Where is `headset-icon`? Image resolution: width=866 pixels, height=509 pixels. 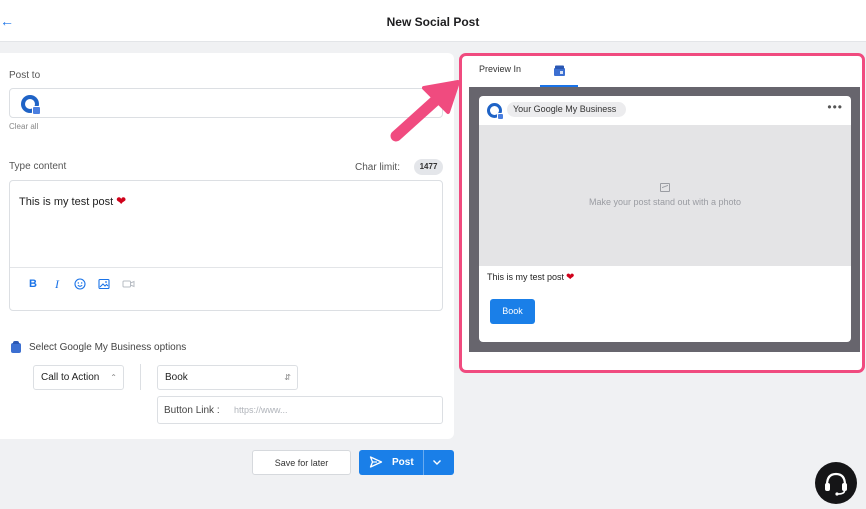 headset-icon is located at coordinates (836, 484).